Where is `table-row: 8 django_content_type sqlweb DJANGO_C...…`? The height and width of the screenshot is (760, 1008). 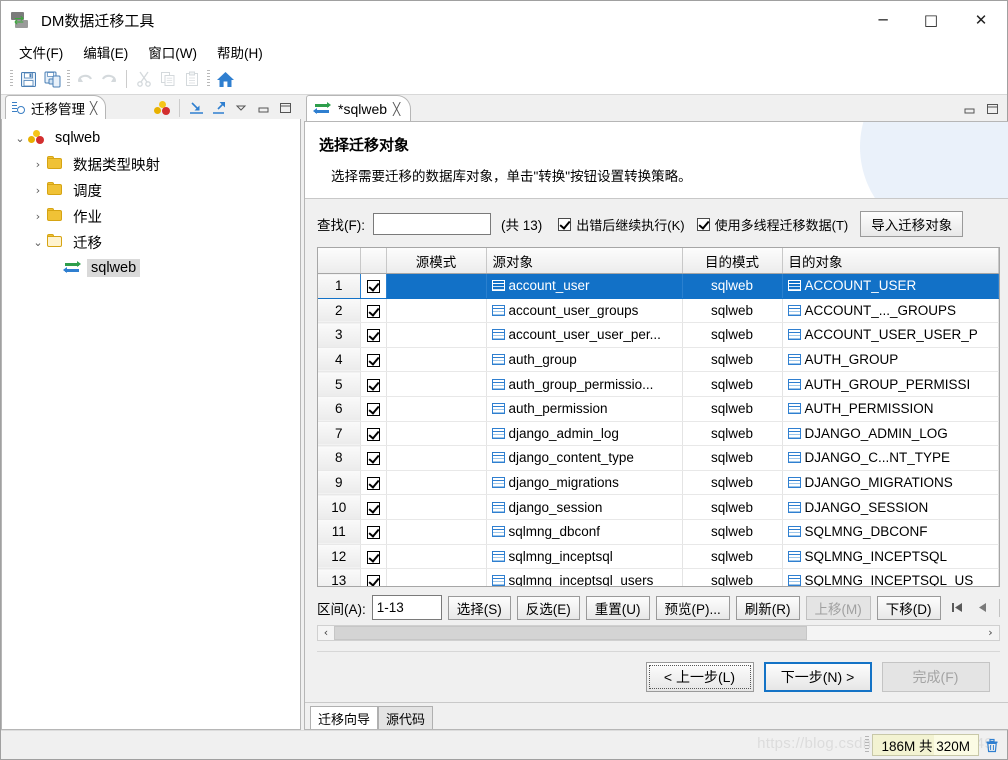
table-row: 8 django_content_type sqlweb DJANGO_C...… is located at coordinates (658, 458).